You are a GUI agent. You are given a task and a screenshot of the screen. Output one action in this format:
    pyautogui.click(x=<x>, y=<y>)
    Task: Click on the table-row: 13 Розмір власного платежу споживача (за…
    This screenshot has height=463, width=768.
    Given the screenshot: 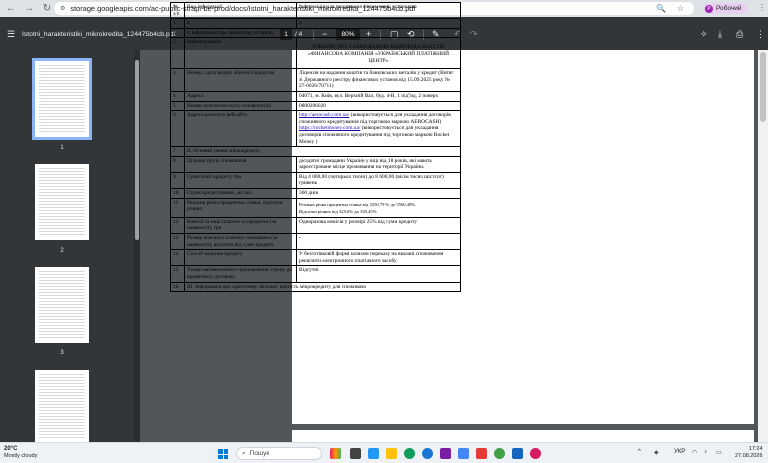 What is the action you would take?
    pyautogui.click(x=315, y=242)
    